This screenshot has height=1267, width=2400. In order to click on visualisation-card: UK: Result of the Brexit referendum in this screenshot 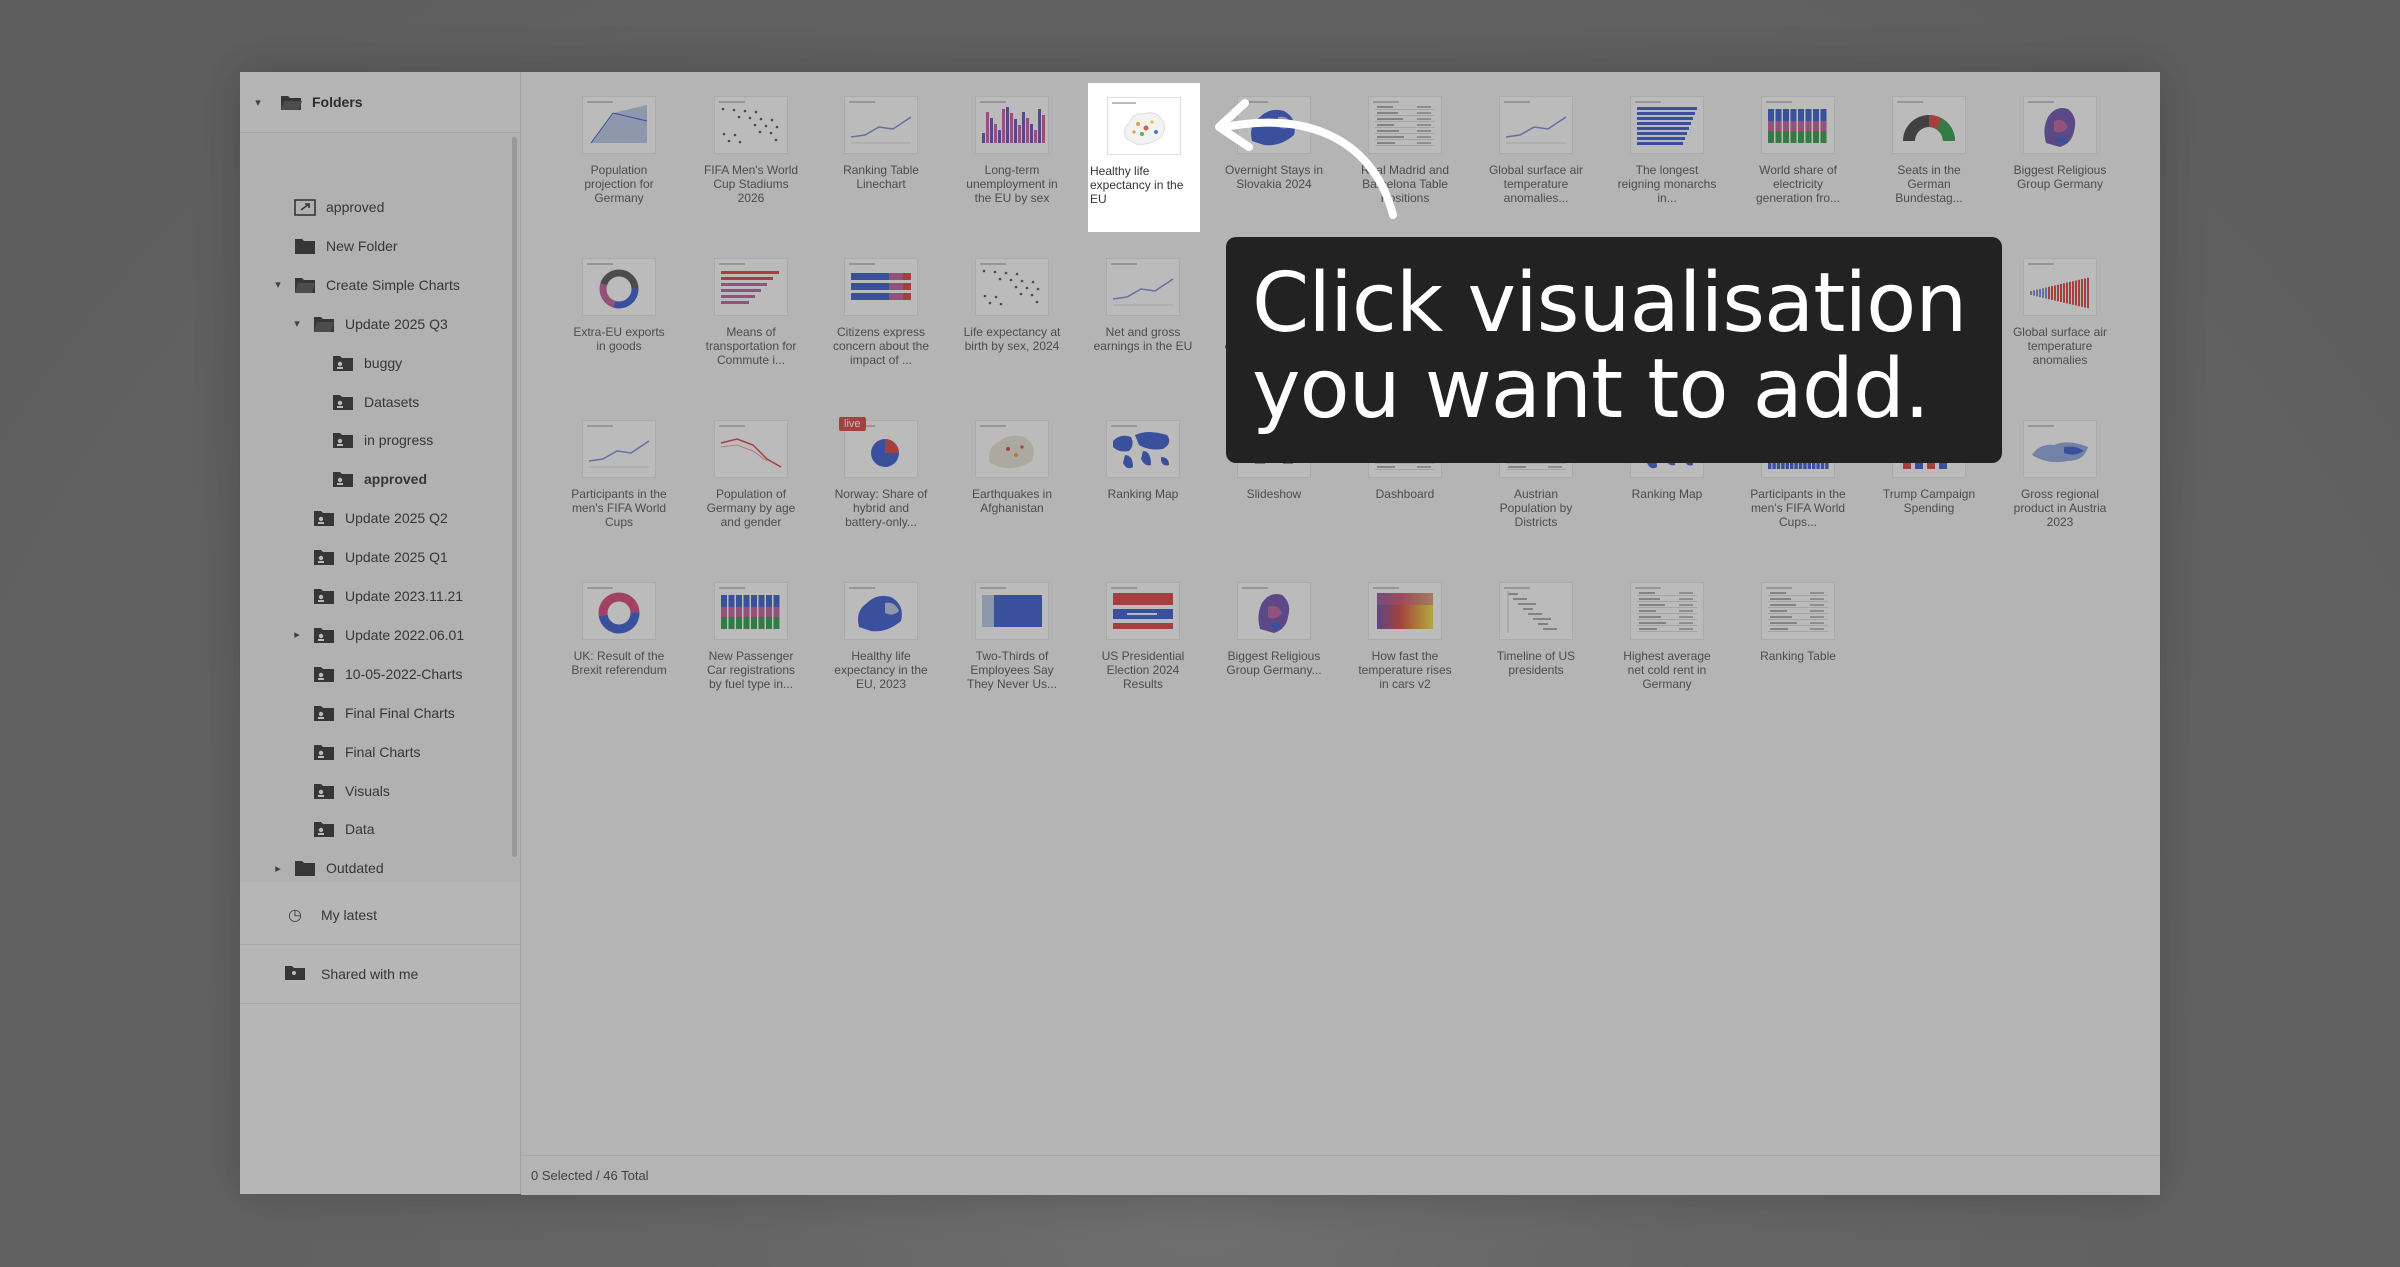, I will do `click(619, 629)`.